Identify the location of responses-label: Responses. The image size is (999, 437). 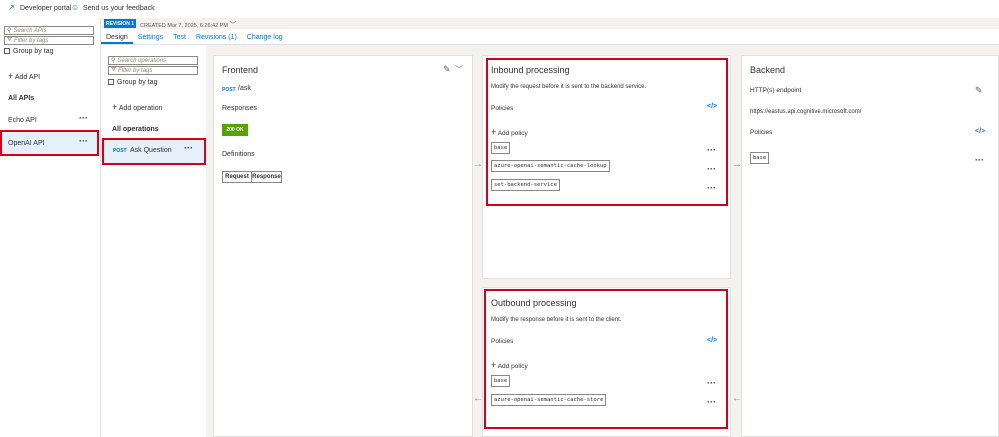
(240, 108).